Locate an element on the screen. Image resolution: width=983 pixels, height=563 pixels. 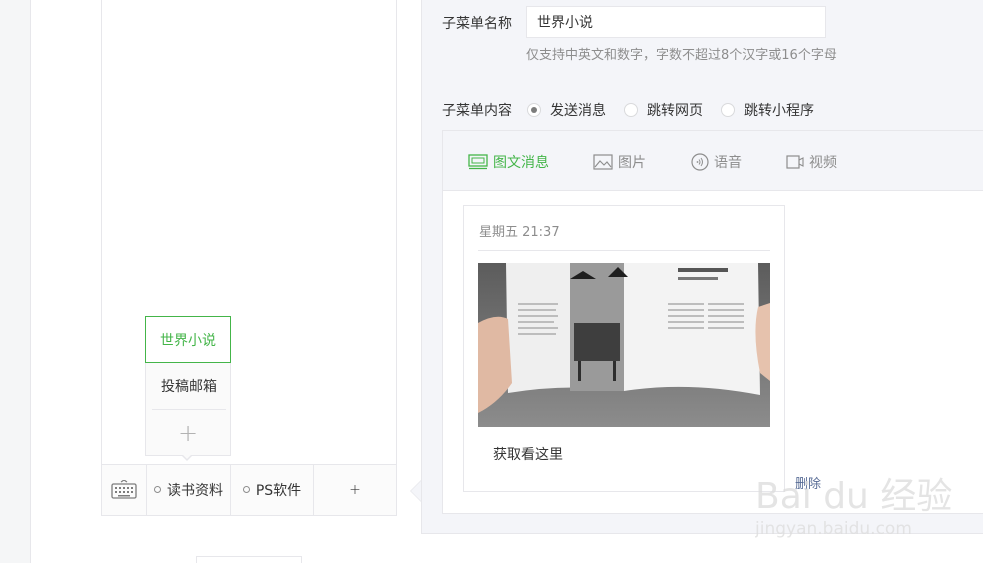
submenu-name-label: 子菜单名称 is located at coordinates (477, 24).